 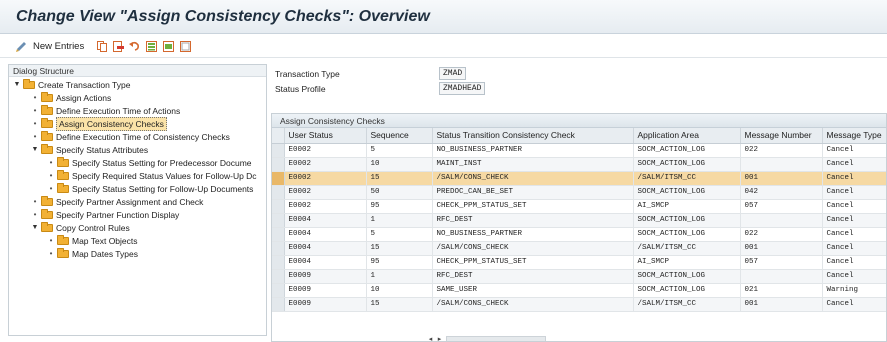 I want to click on column-header-message-number: Message Number, so click(x=781, y=136).